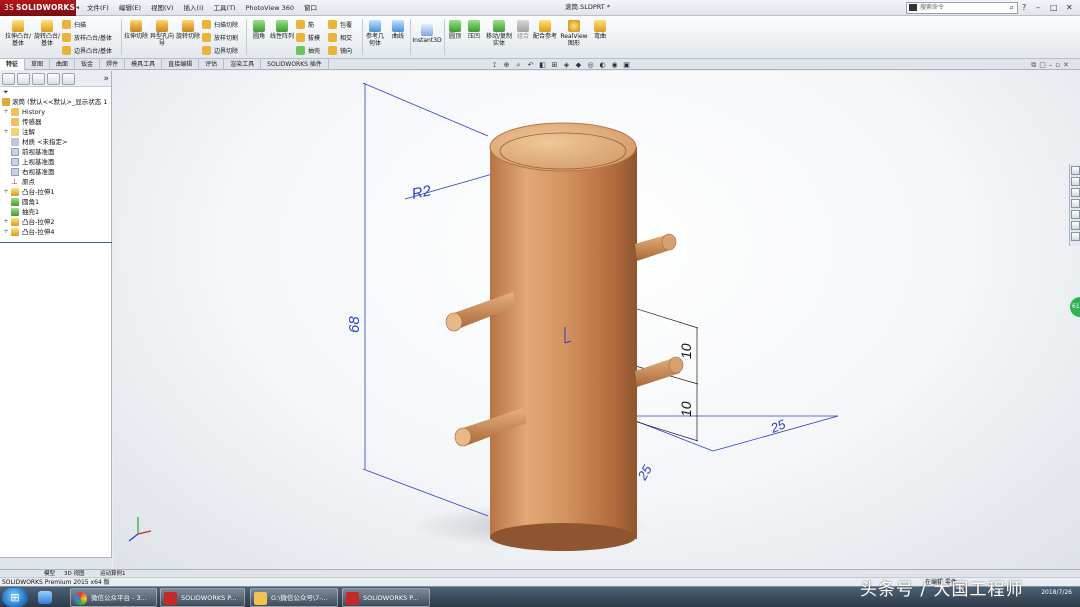 The image size is (1080, 607). I want to click on zoom-area-icon: ⌕, so click(518, 65).